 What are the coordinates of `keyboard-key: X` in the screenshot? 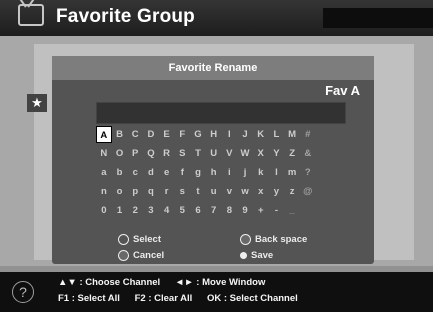 It's located at (261, 153).